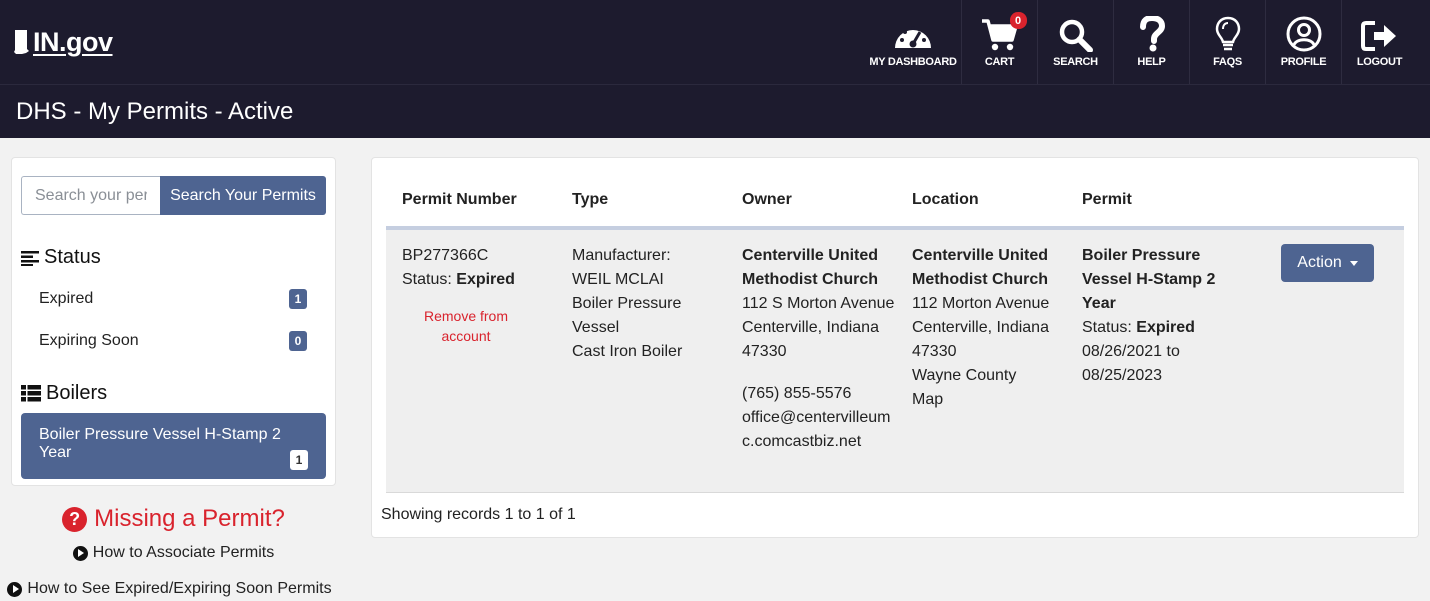  Describe the element at coordinates (160, 443) in the screenshot. I see `boiler-item-label: Boiler Pressure Vessel H-Stamp 2 Year` at that location.